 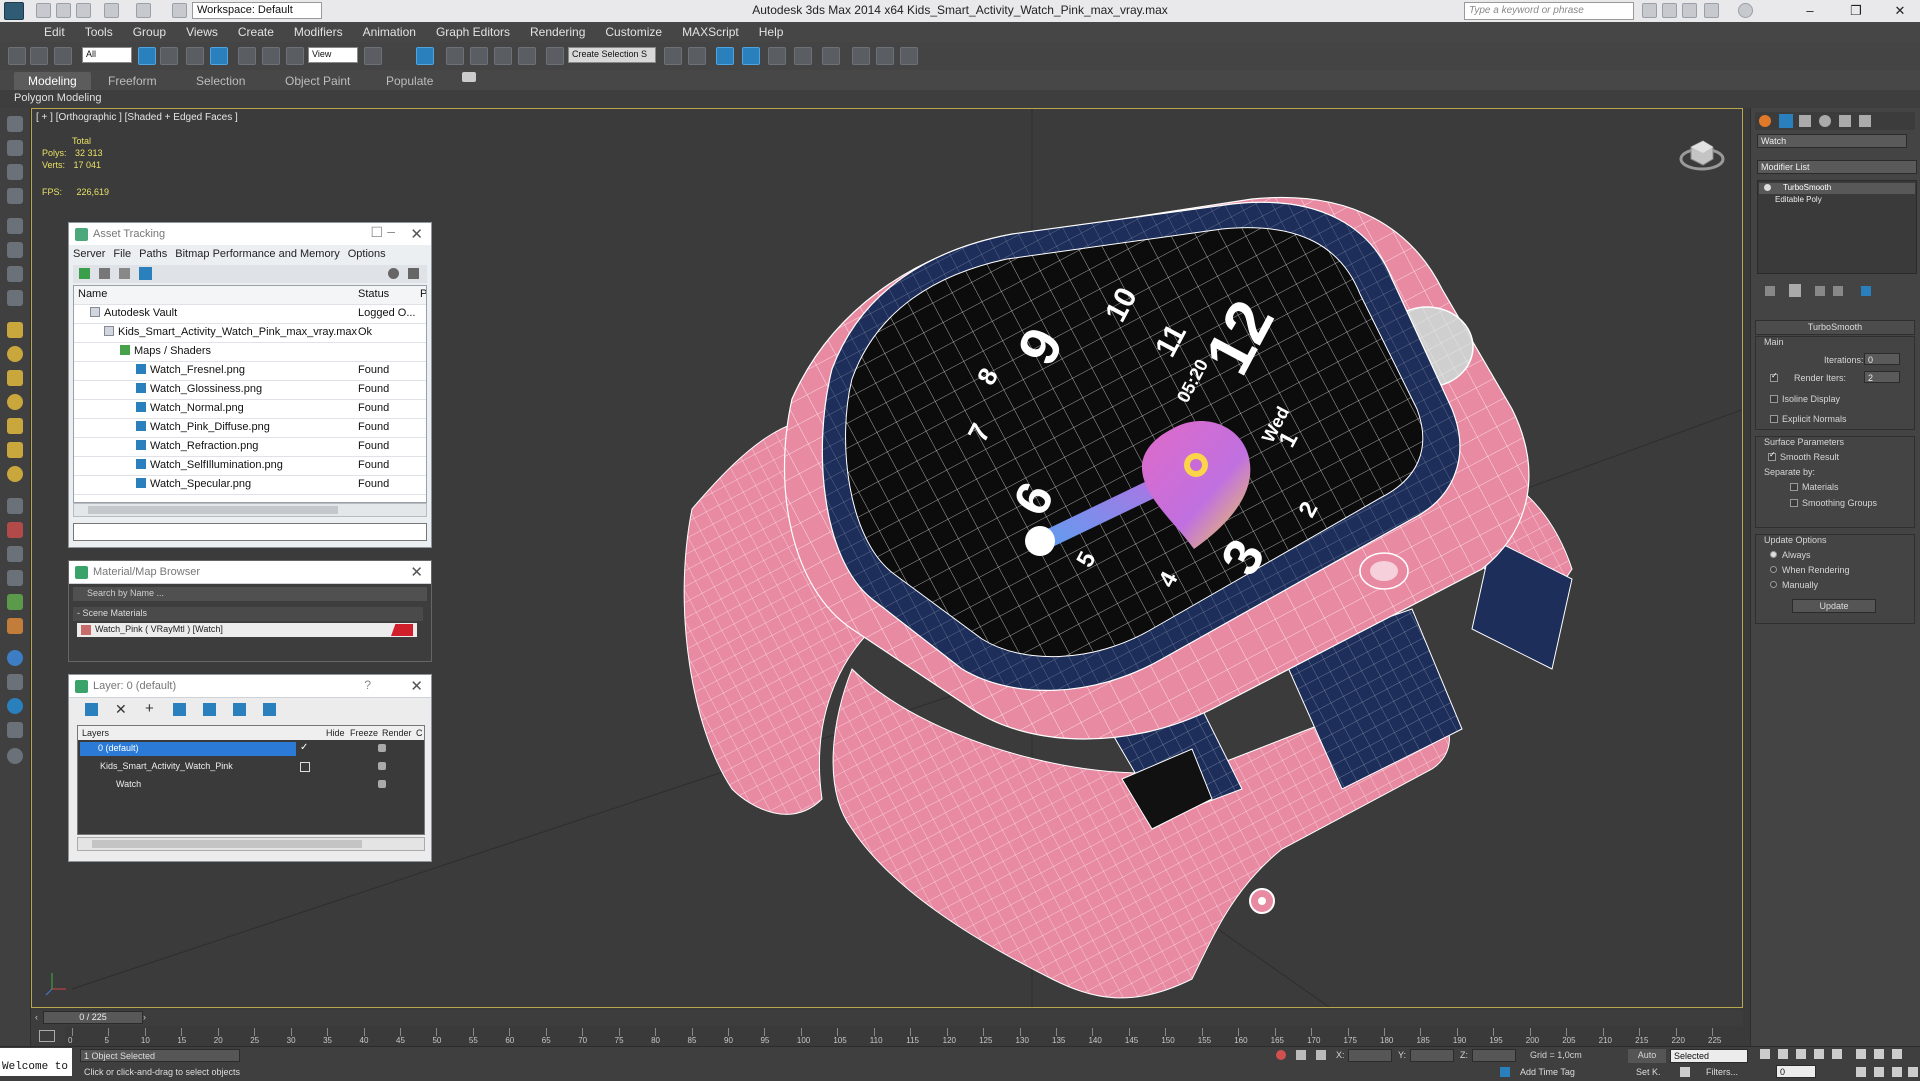 I want to click on lights-icon, so click(x=15, y=226).